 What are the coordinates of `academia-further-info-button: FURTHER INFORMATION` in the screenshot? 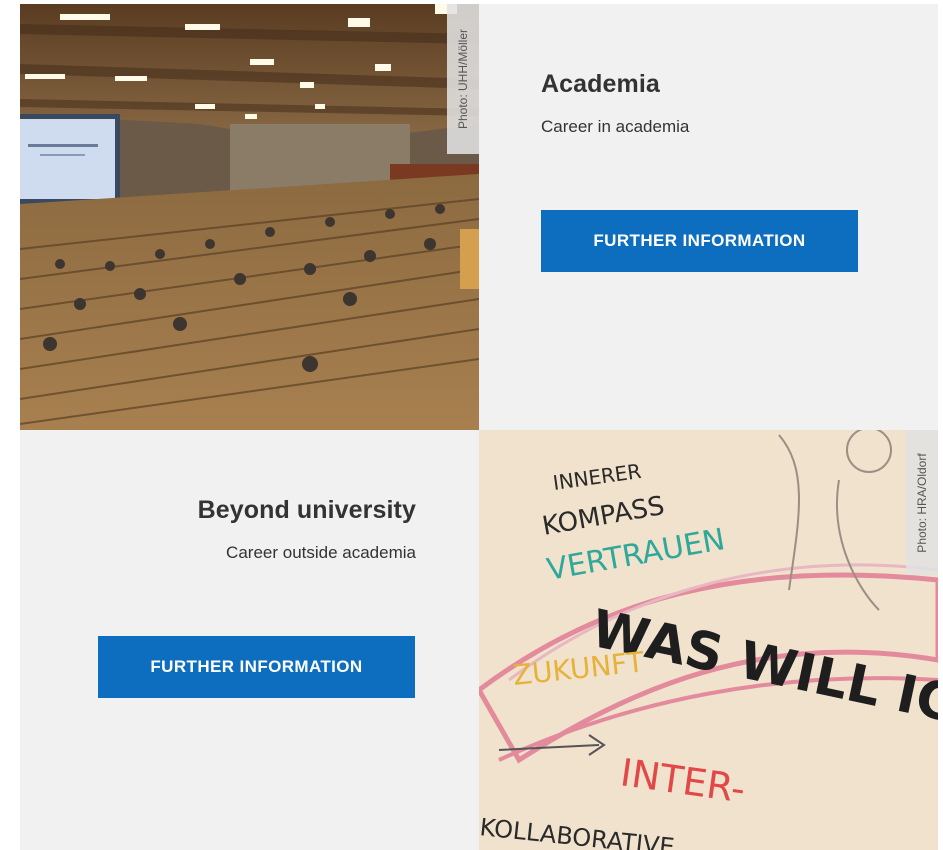 It's located at (699, 241).